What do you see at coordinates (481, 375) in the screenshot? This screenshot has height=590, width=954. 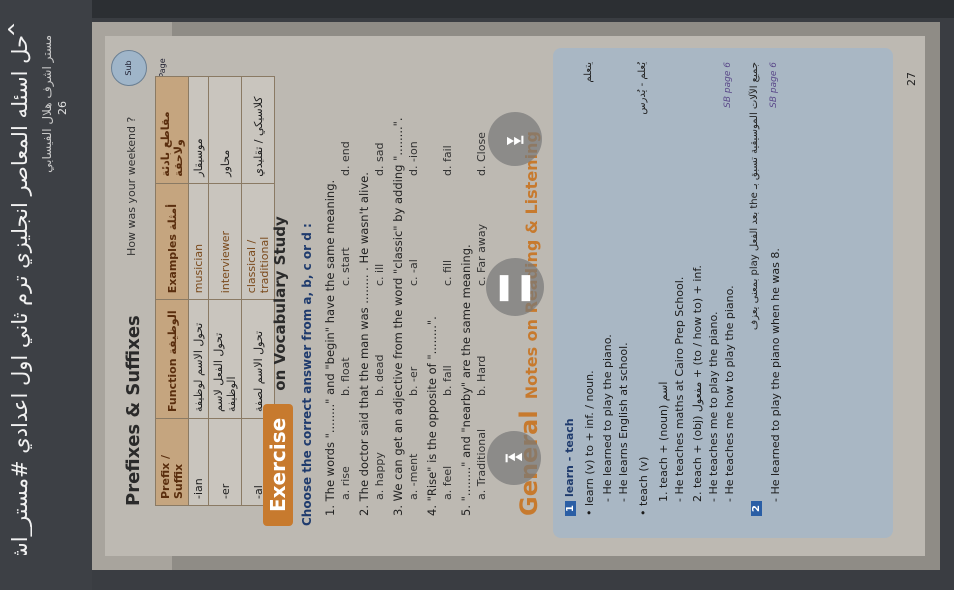 I see `option: b. Hard` at bounding box center [481, 375].